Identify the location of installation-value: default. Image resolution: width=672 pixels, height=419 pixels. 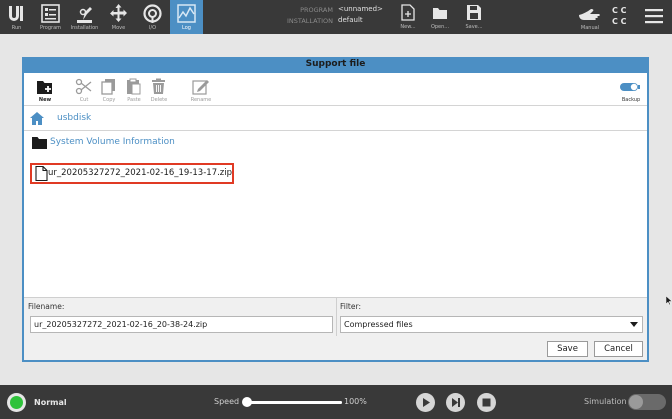
(350, 20).